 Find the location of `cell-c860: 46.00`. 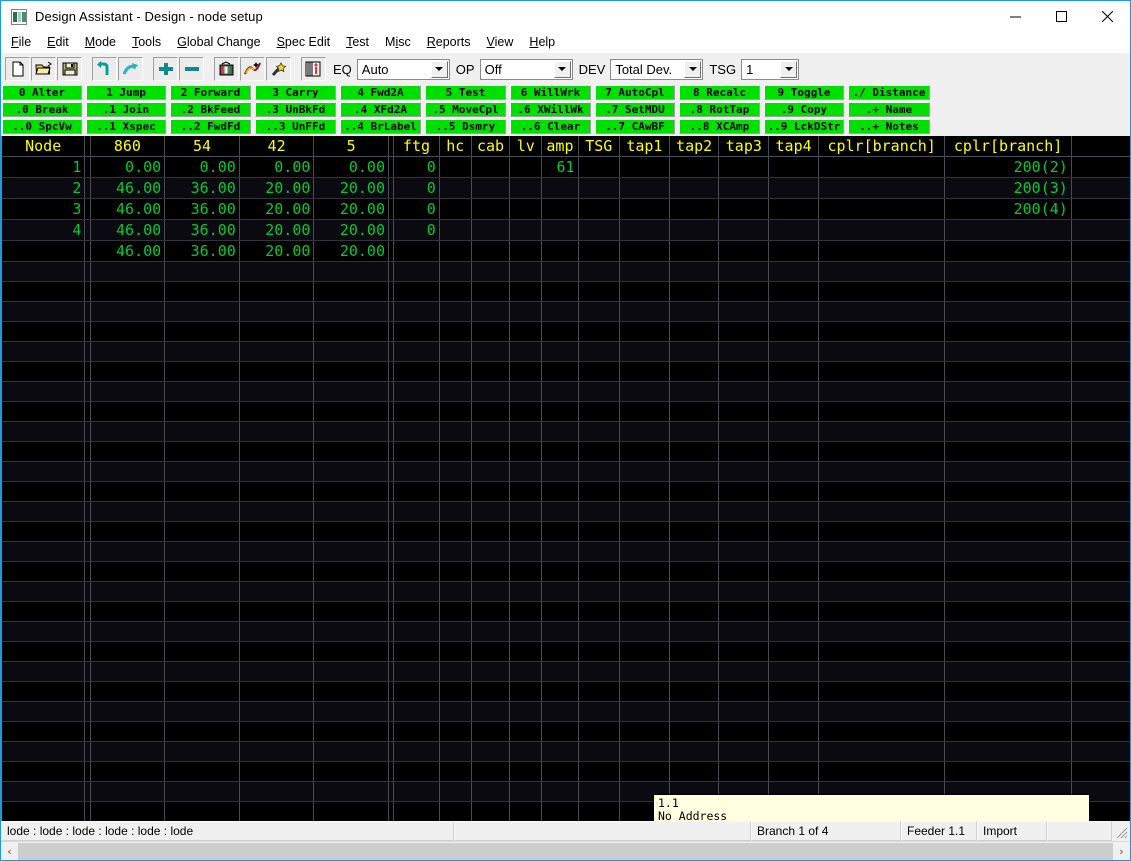

cell-c860: 46.00 is located at coordinates (128, 188).